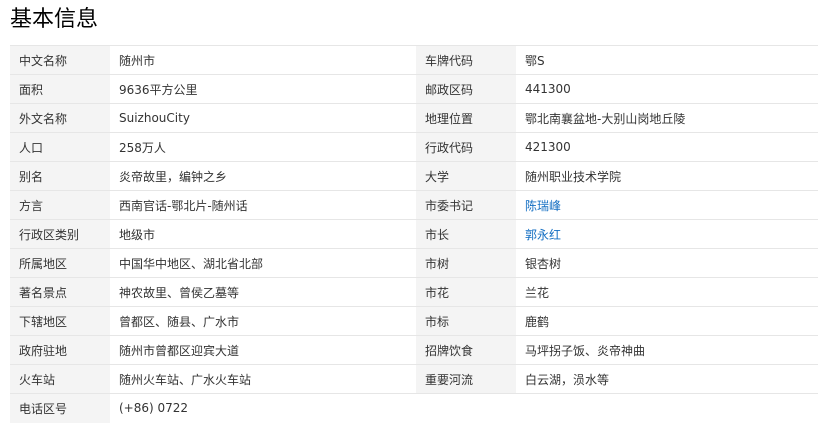  Describe the element at coordinates (60, 234) in the screenshot. I see `label-admin-type: 行政区类别` at that location.